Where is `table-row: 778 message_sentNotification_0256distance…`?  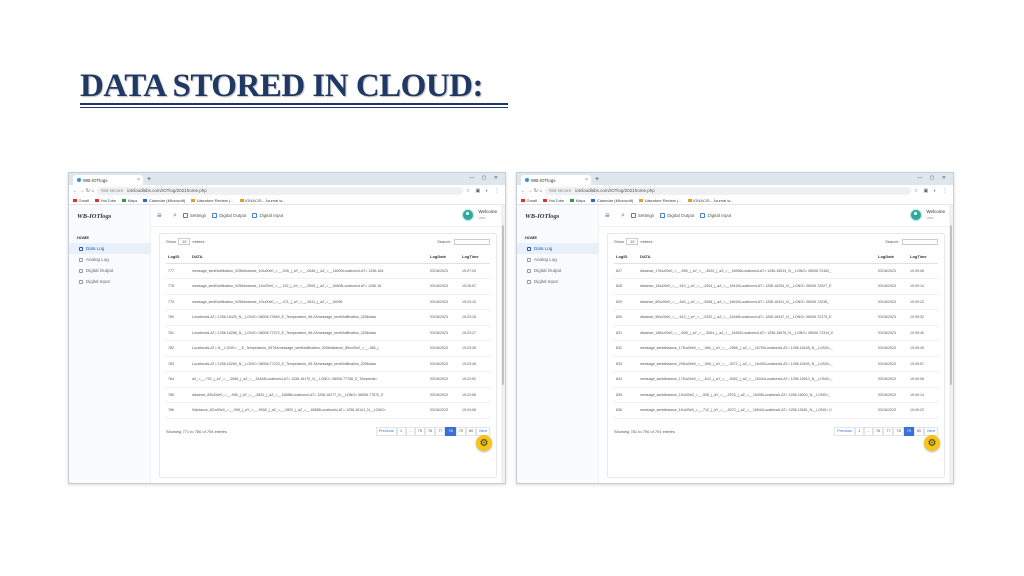
table-row: 778 message_sentNotification_0256distance… is located at coordinates (328, 286).